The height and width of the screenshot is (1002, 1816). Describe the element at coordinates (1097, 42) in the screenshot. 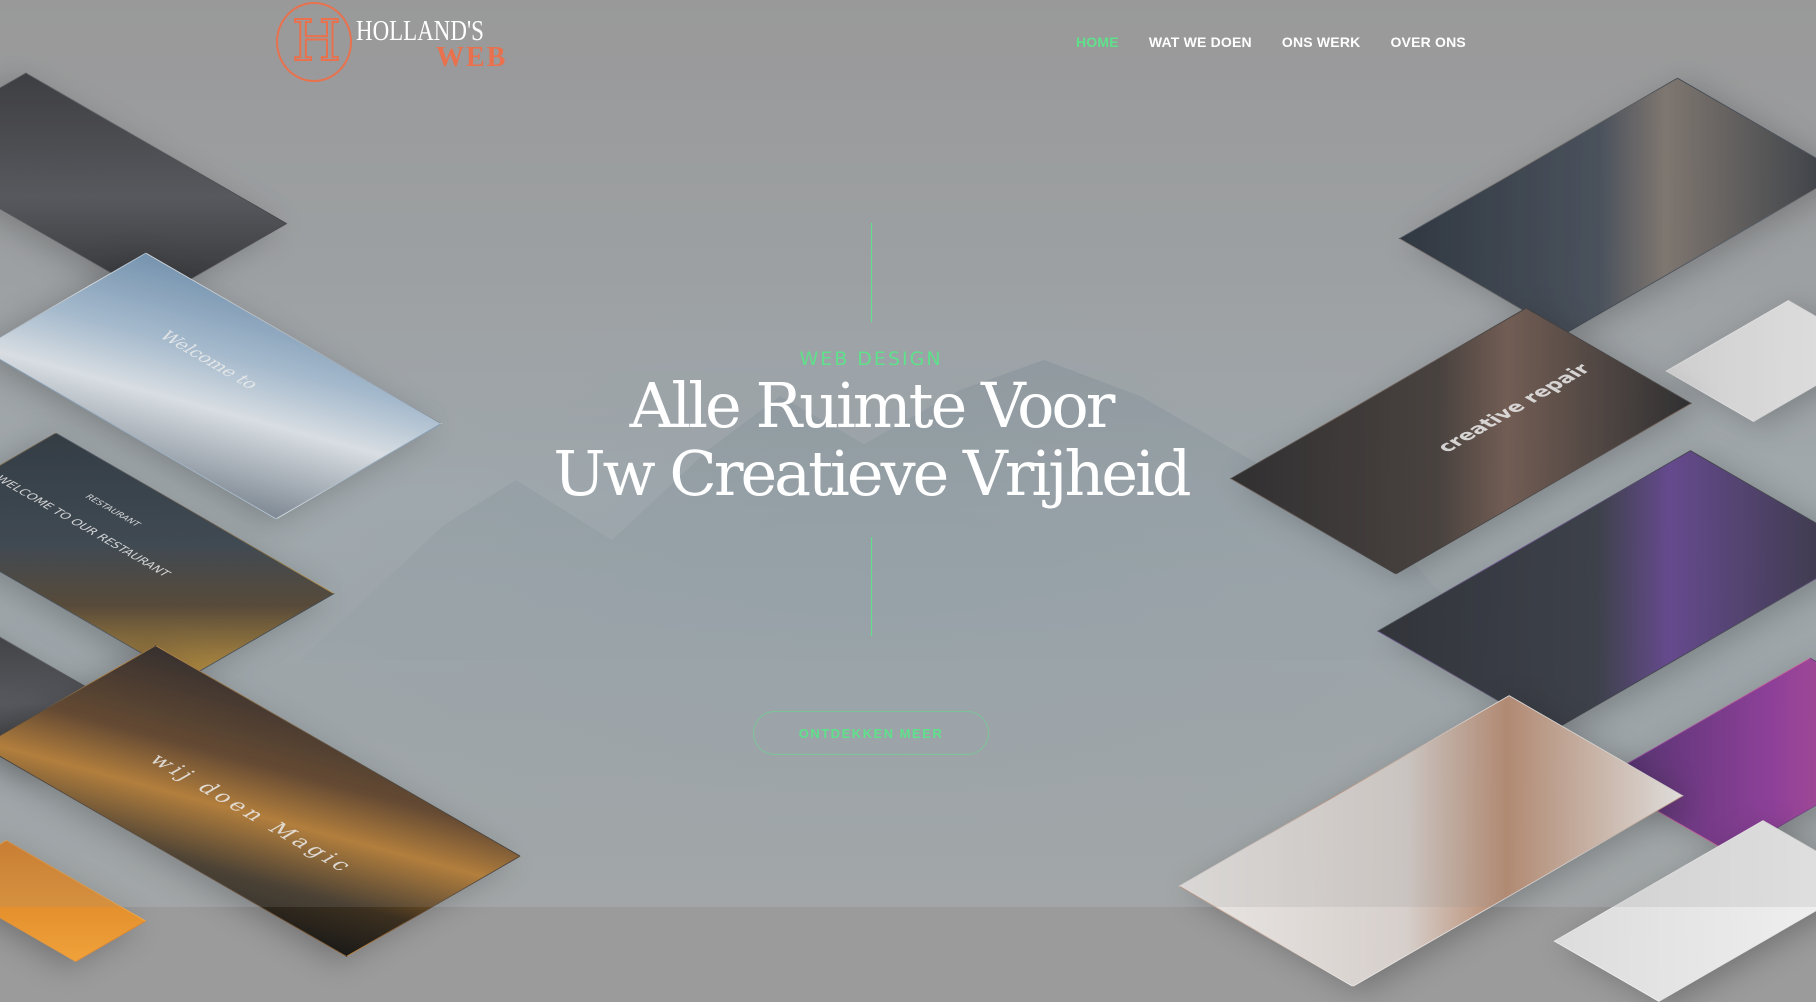

I see `nav-item-home: HOME` at that location.